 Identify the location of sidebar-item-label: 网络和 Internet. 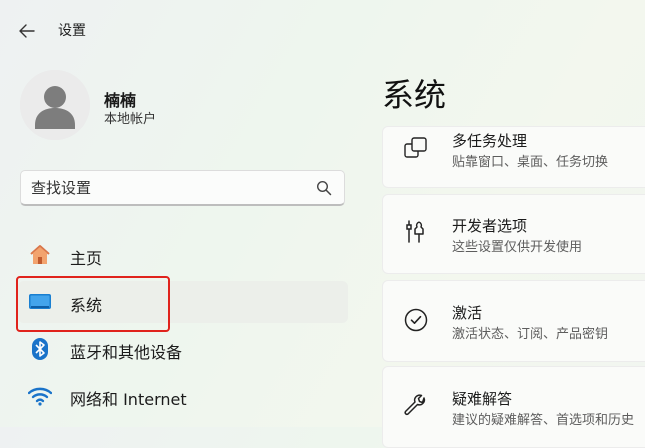
(128, 399).